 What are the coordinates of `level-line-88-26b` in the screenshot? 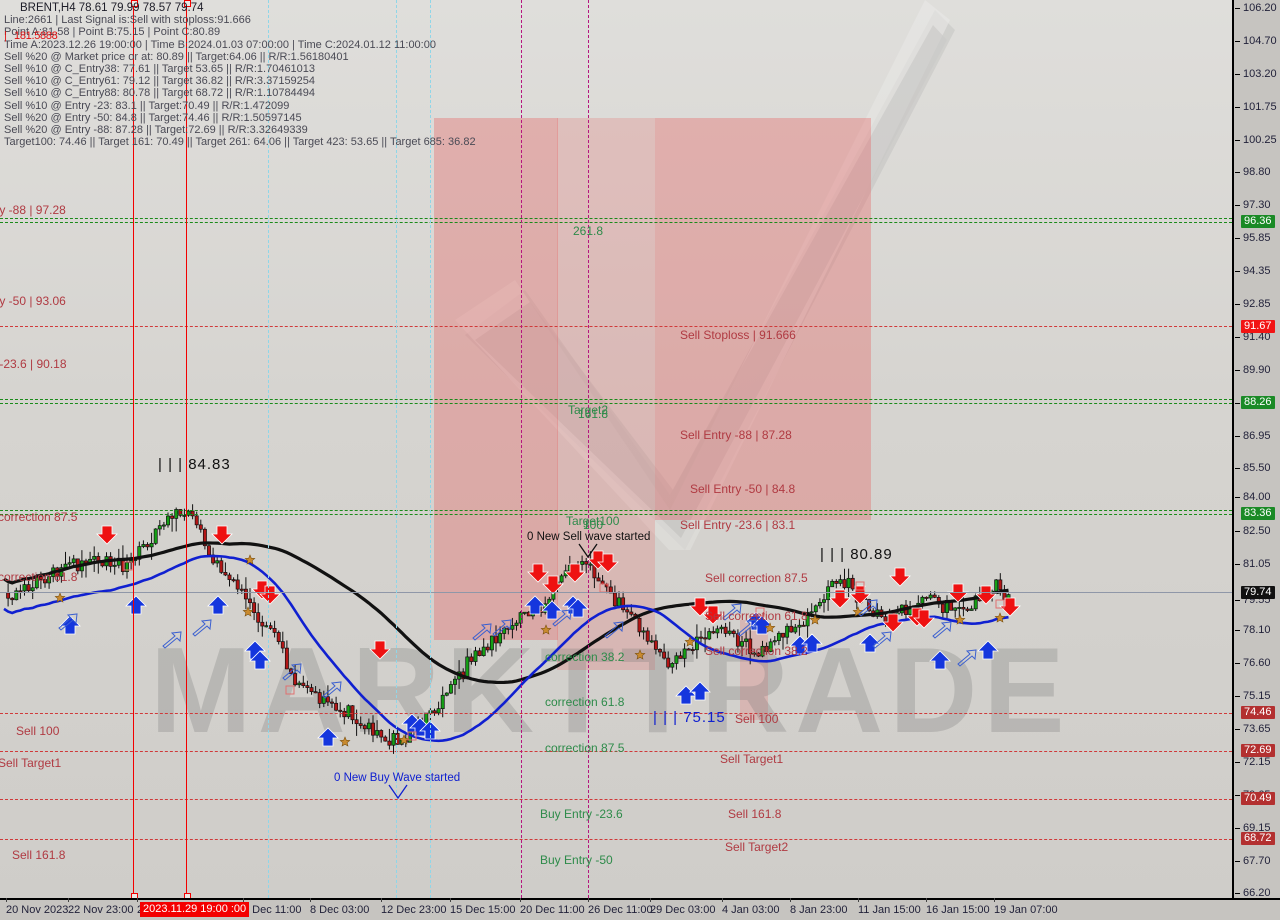 It's located at (616, 403).